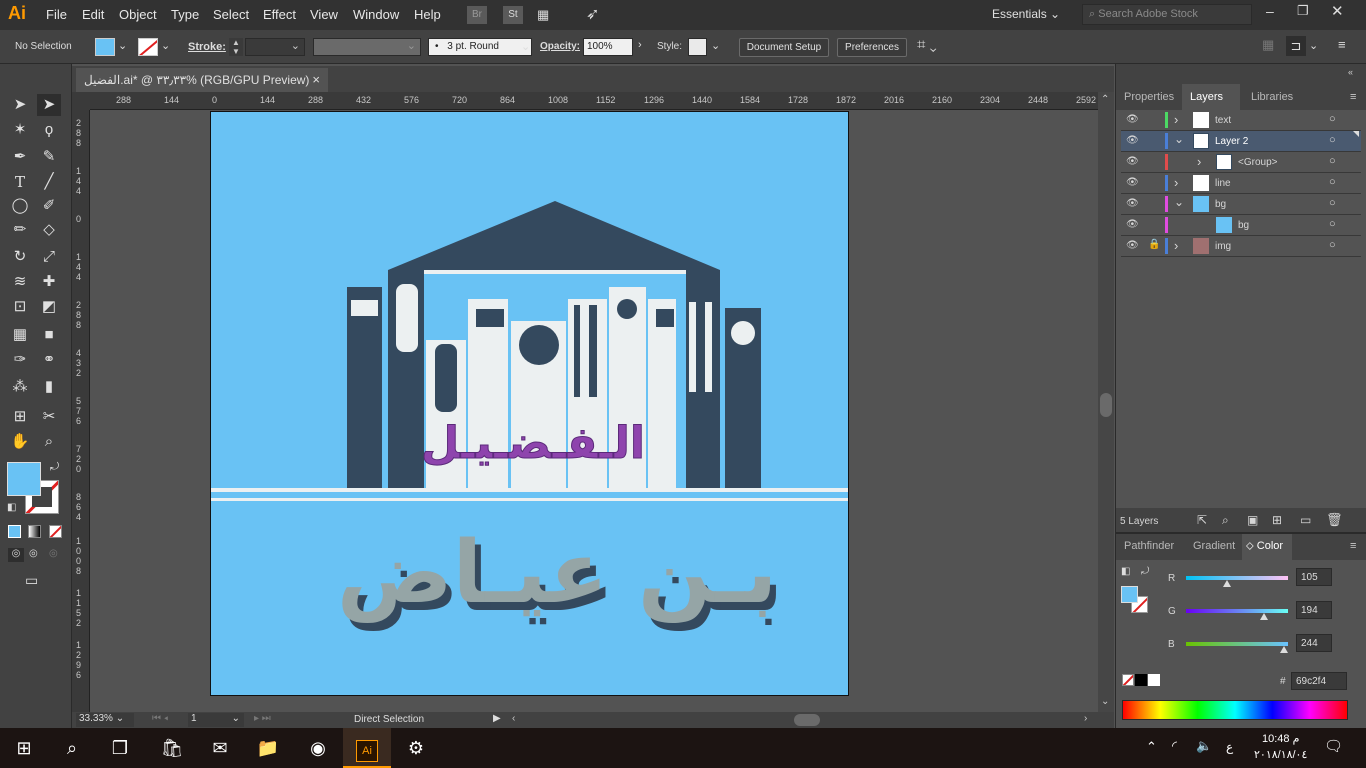 This screenshot has height=768, width=1366. I want to click on first-artboard-icon: ⏮ ◂, so click(160, 718).